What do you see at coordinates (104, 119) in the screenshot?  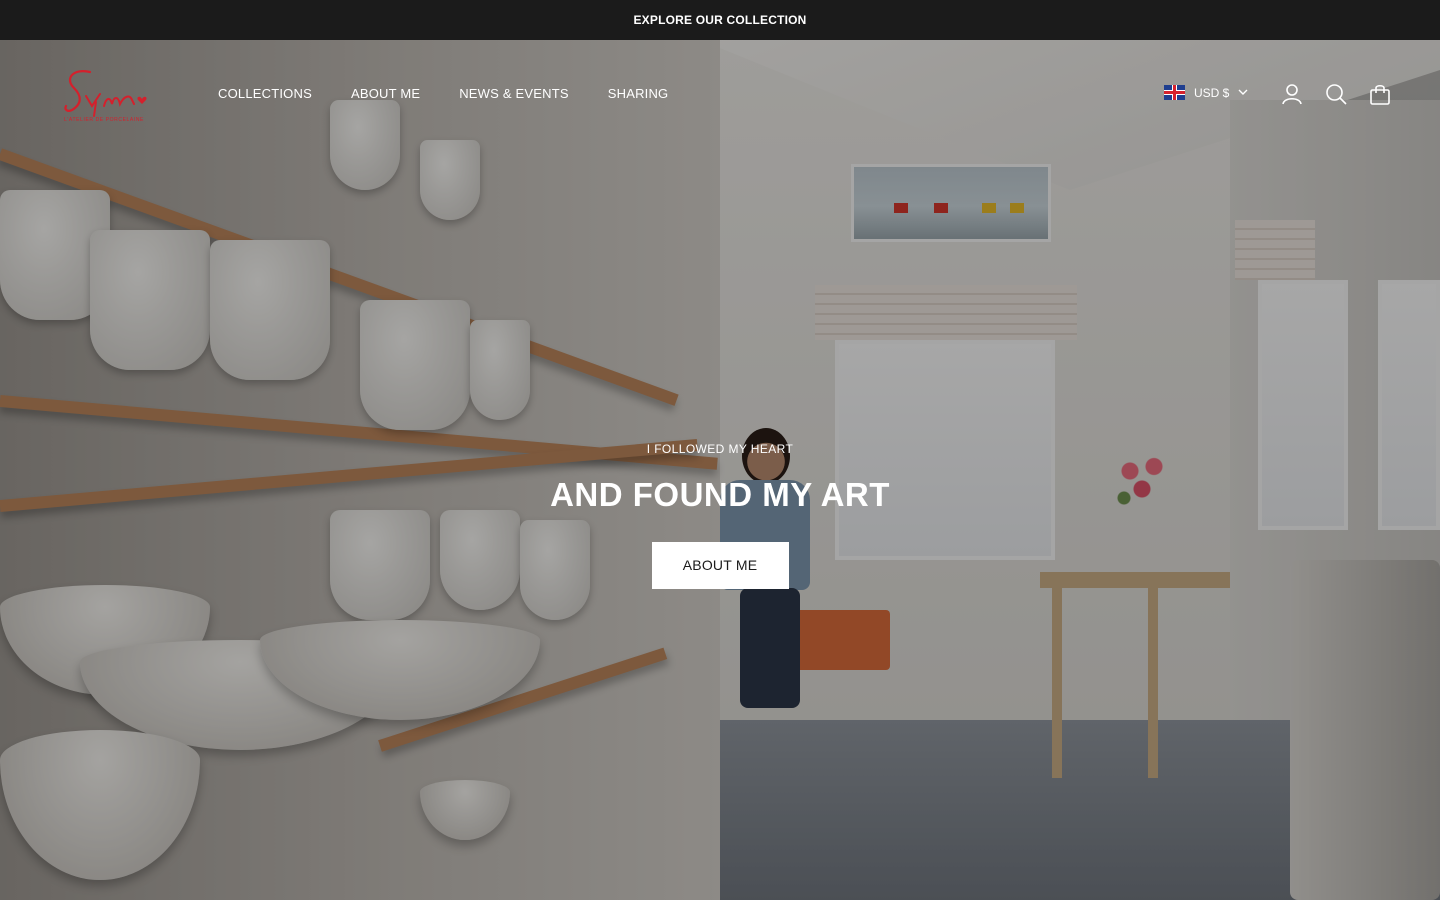 I see `svg-text: L'ATELIER DE PORCELAINE` at bounding box center [104, 119].